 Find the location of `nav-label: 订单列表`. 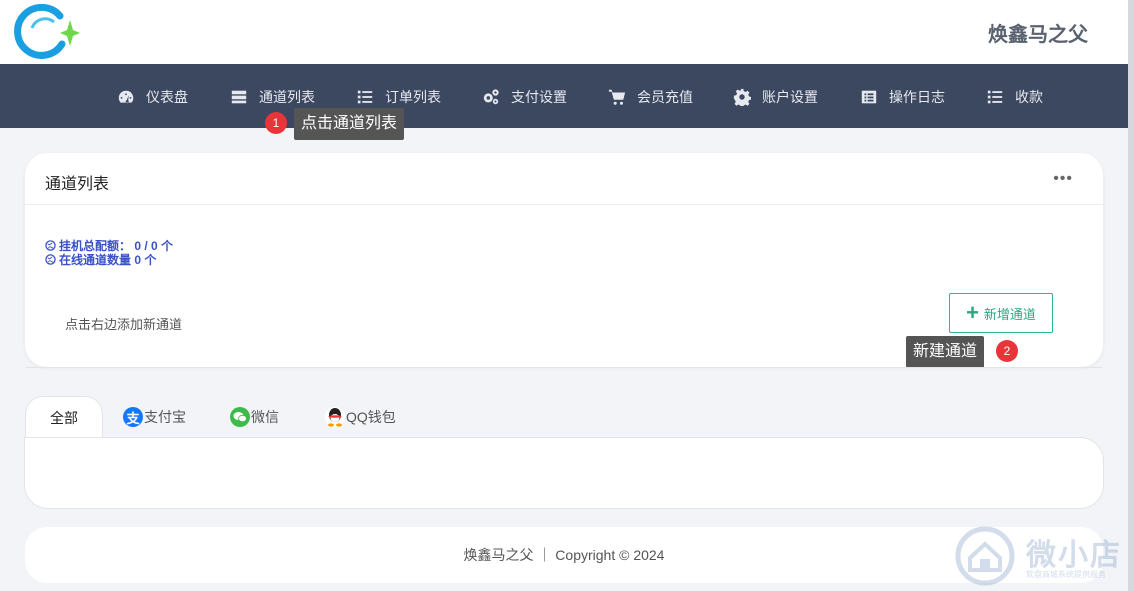

nav-label: 订单列表 is located at coordinates (413, 97).